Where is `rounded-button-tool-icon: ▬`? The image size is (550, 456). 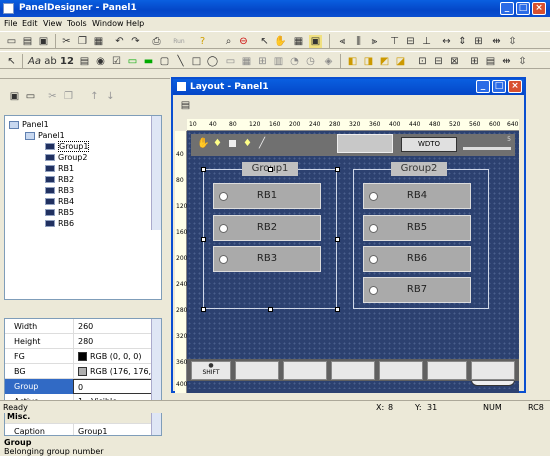 rounded-button-tool-icon: ▬ is located at coordinates (148, 61).